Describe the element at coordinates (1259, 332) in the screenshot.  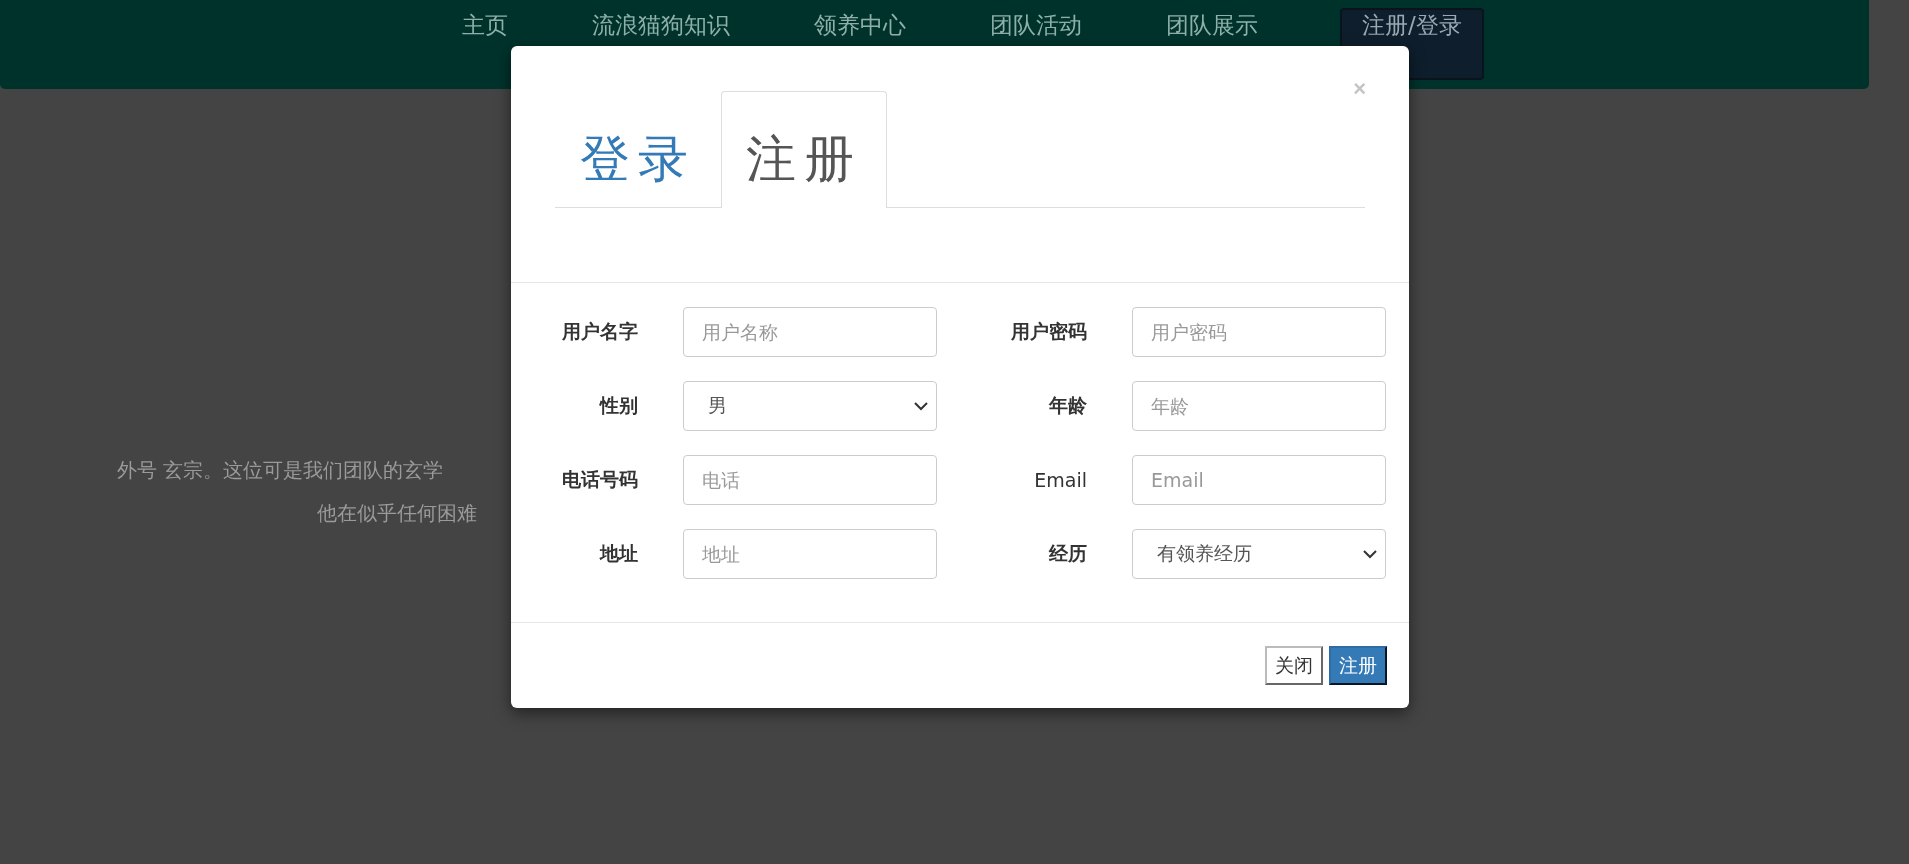
I see `input-field: 用户密码` at that location.